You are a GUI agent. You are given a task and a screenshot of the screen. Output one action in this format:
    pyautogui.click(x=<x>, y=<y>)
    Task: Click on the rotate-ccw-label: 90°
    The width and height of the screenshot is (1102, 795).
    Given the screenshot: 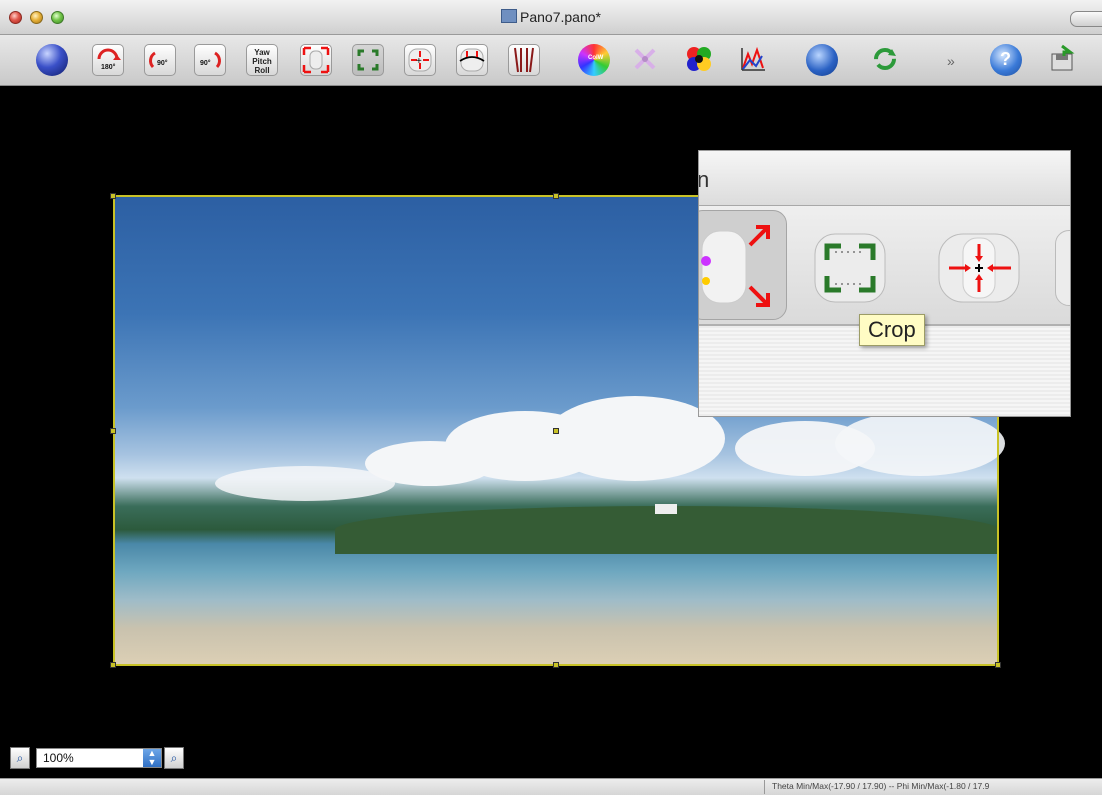 What is the action you would take?
    pyautogui.click(x=162, y=63)
    